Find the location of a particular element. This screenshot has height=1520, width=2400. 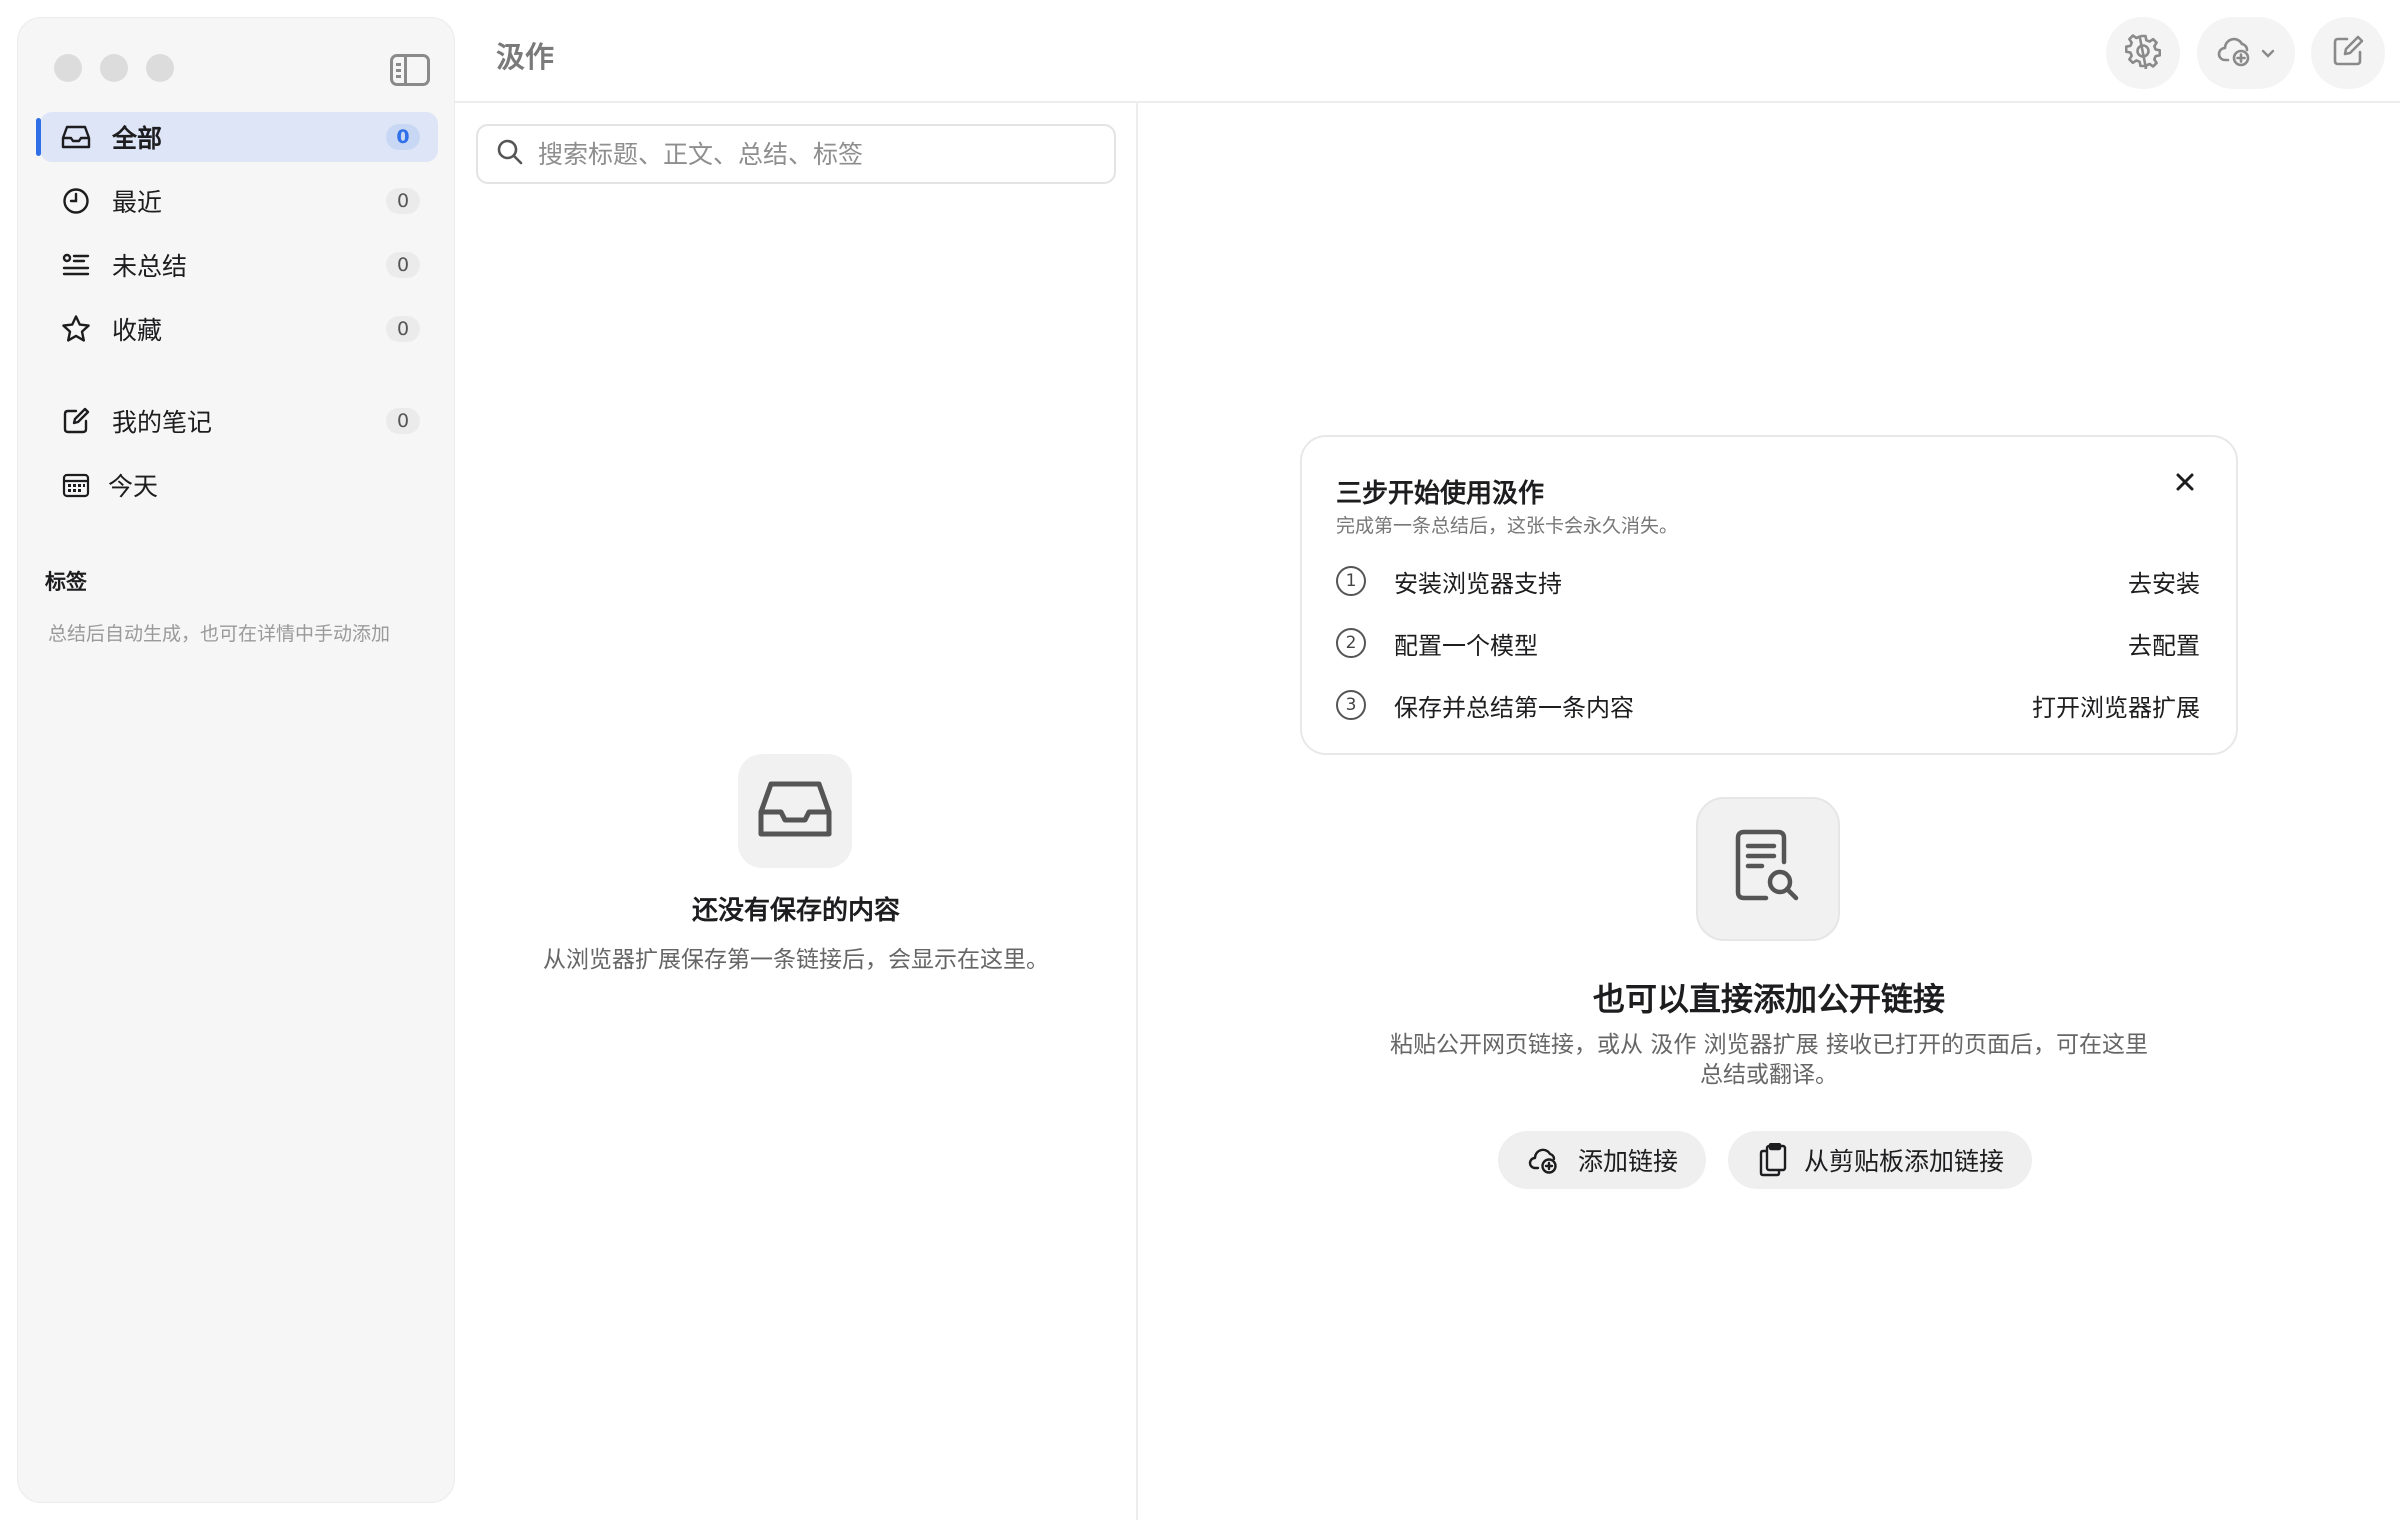

add-from-clipboard-label: 从剪贴板添加链接 is located at coordinates (1904, 1161).